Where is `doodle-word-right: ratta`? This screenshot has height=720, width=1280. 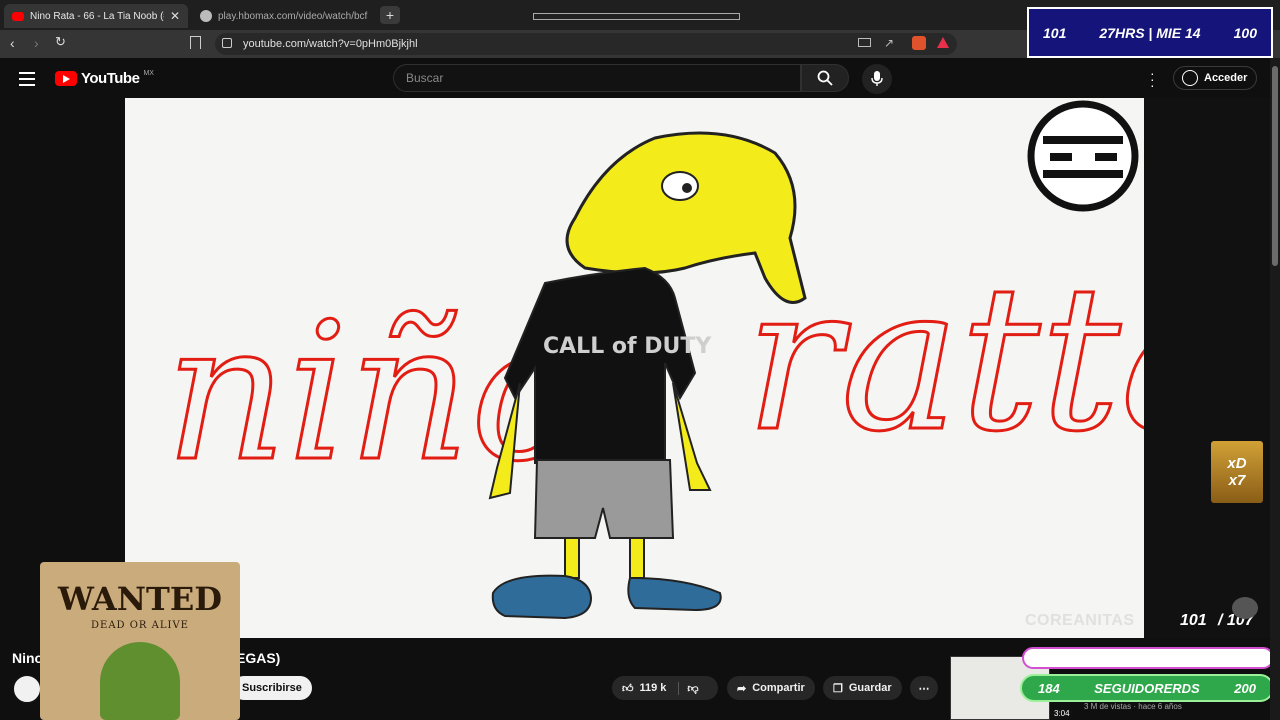
doodle-word-right: ratta is located at coordinates (944, 359).